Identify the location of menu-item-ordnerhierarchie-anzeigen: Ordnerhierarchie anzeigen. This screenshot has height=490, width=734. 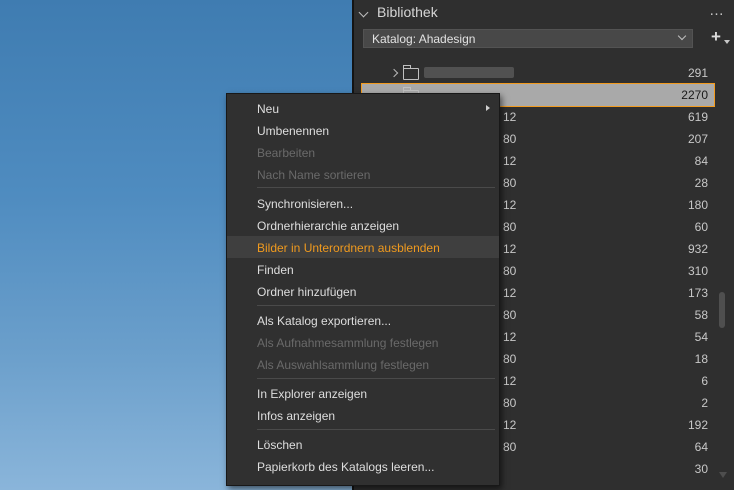
(363, 225).